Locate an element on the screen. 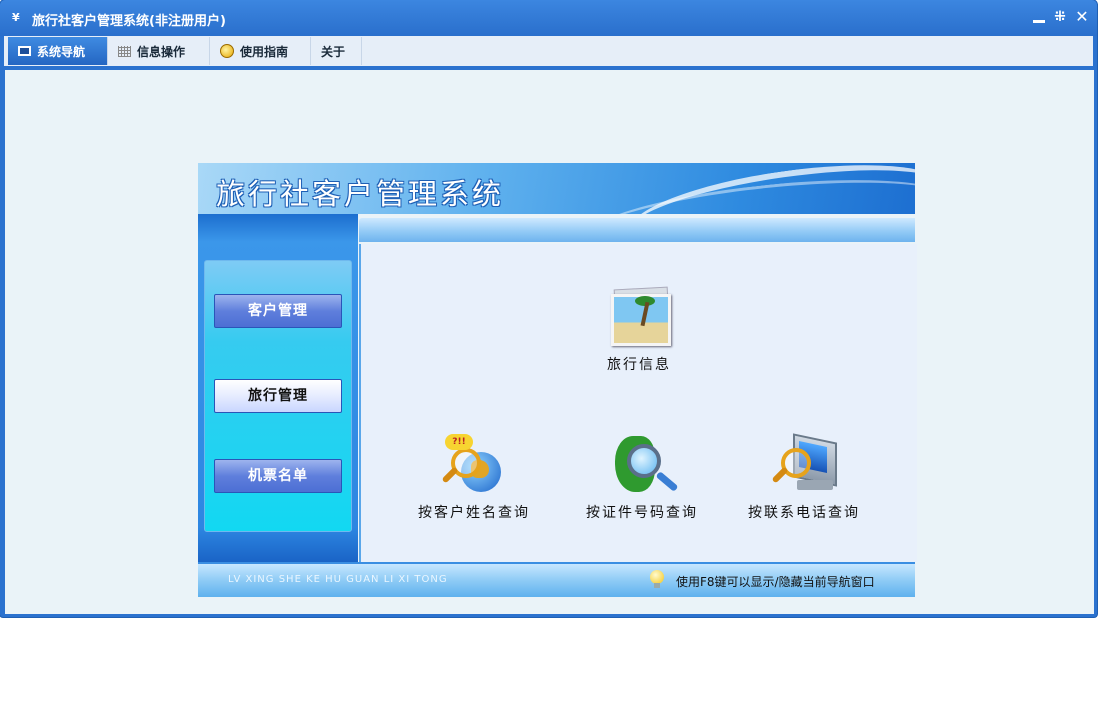  tab-user-guide: 使用指南 is located at coordinates (260, 51).